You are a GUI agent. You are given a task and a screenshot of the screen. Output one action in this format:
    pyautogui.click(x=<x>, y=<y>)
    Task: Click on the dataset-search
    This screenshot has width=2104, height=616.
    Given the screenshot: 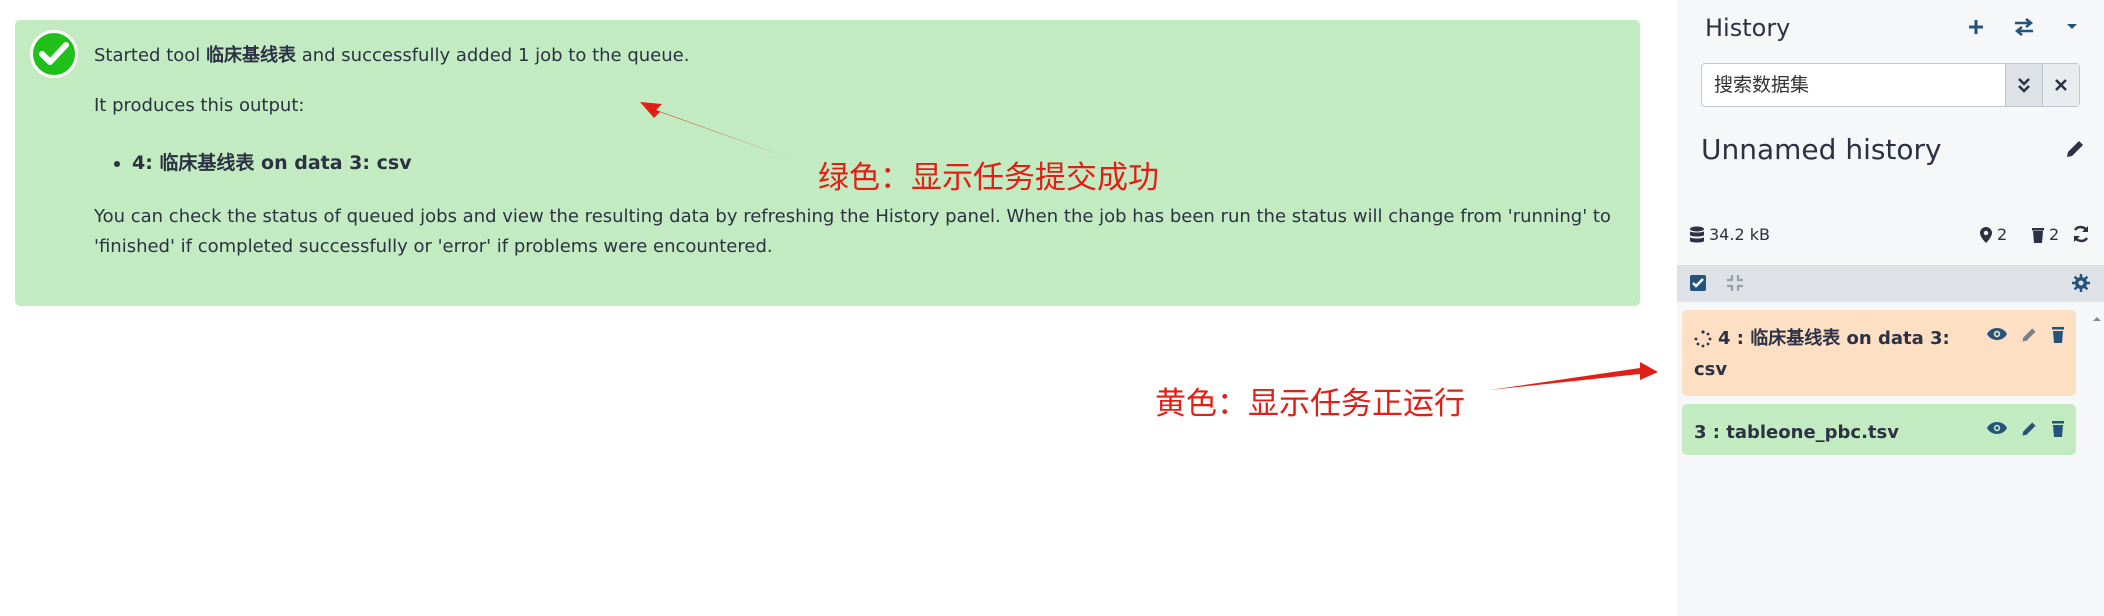 What is the action you would take?
    pyautogui.click(x=1890, y=85)
    